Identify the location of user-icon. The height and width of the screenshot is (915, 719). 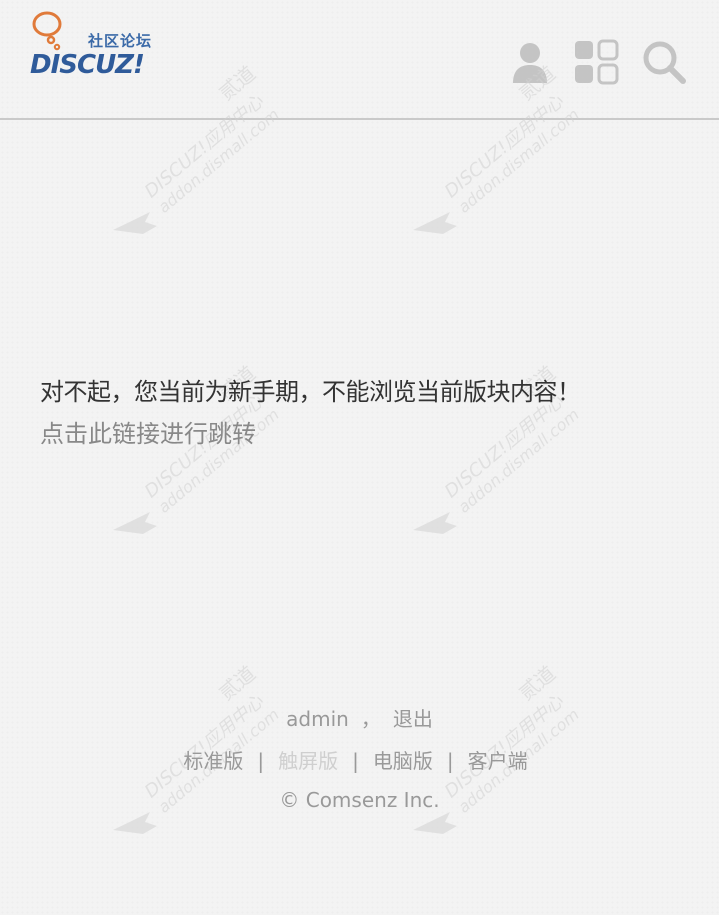
(530, 62).